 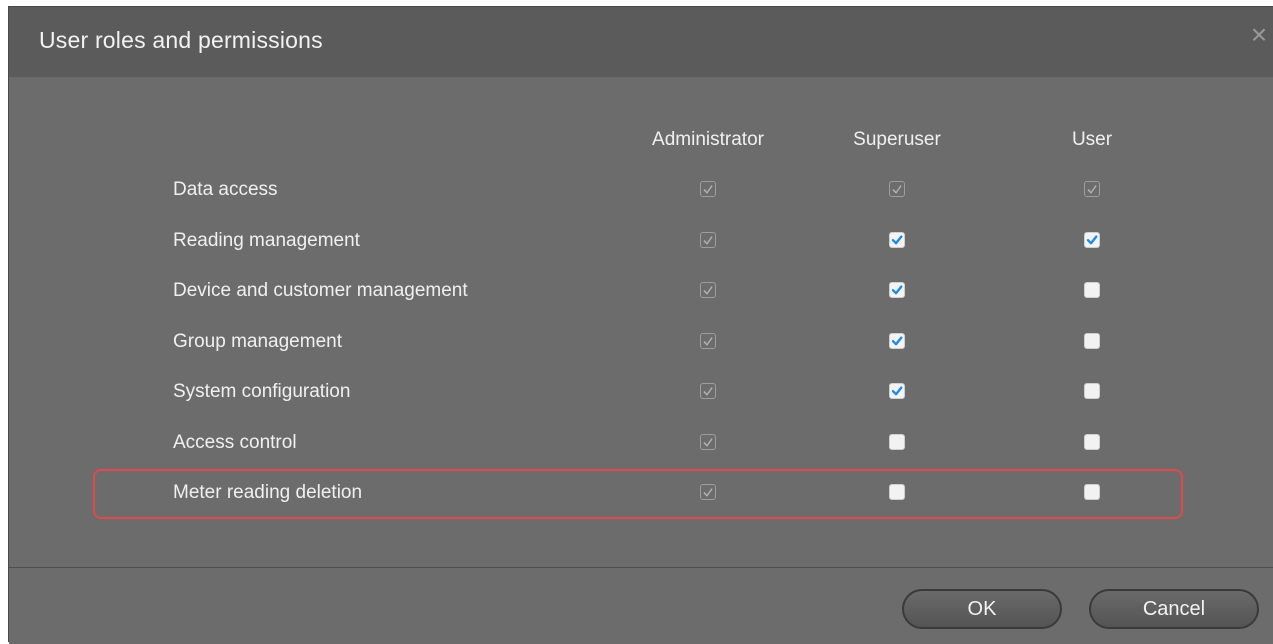 I want to click on column-header-administrator: Administrator, so click(x=708, y=139).